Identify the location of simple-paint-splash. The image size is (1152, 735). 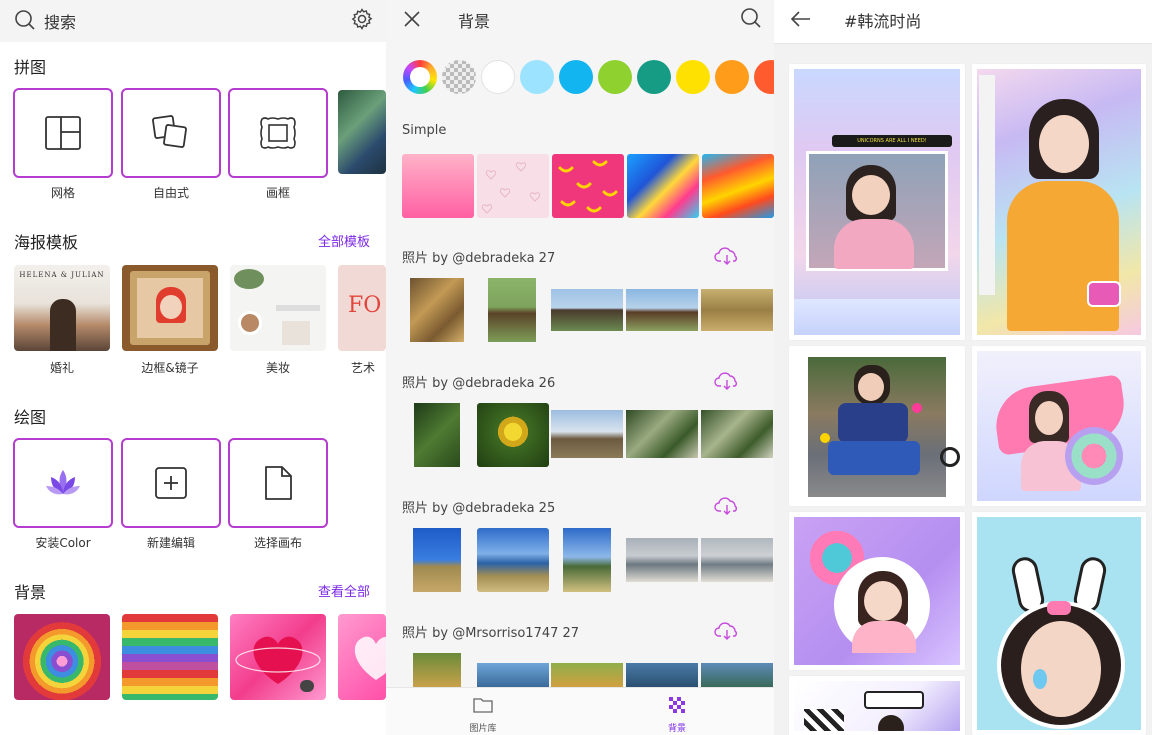
(663, 186).